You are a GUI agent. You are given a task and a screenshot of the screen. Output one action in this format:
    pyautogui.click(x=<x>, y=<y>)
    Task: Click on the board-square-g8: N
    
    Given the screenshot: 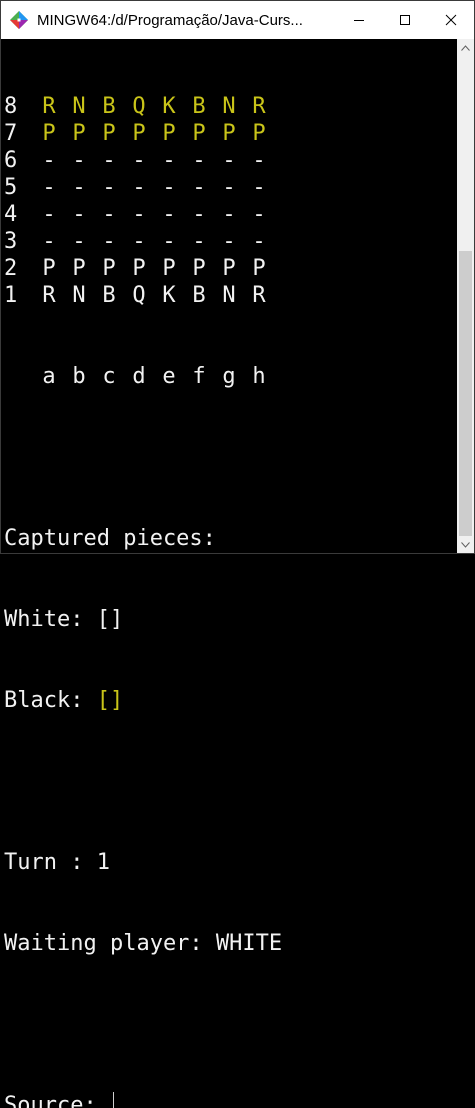 What is the action you would take?
    pyautogui.click(x=229, y=106)
    